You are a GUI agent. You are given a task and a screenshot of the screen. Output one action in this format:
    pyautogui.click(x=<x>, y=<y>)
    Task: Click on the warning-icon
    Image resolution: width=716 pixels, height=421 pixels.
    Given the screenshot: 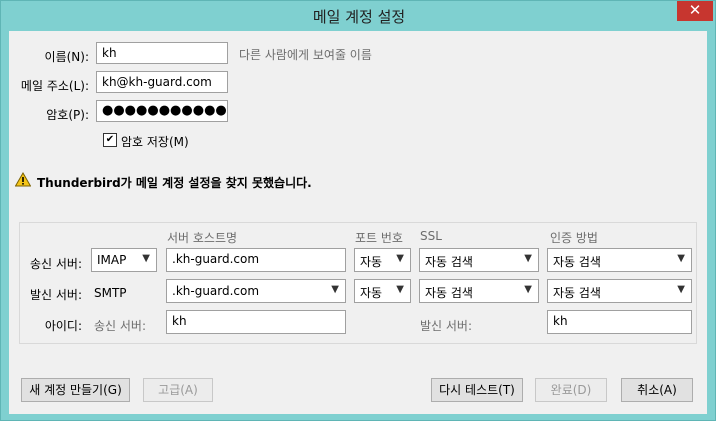 What is the action you would take?
    pyautogui.click(x=23, y=180)
    